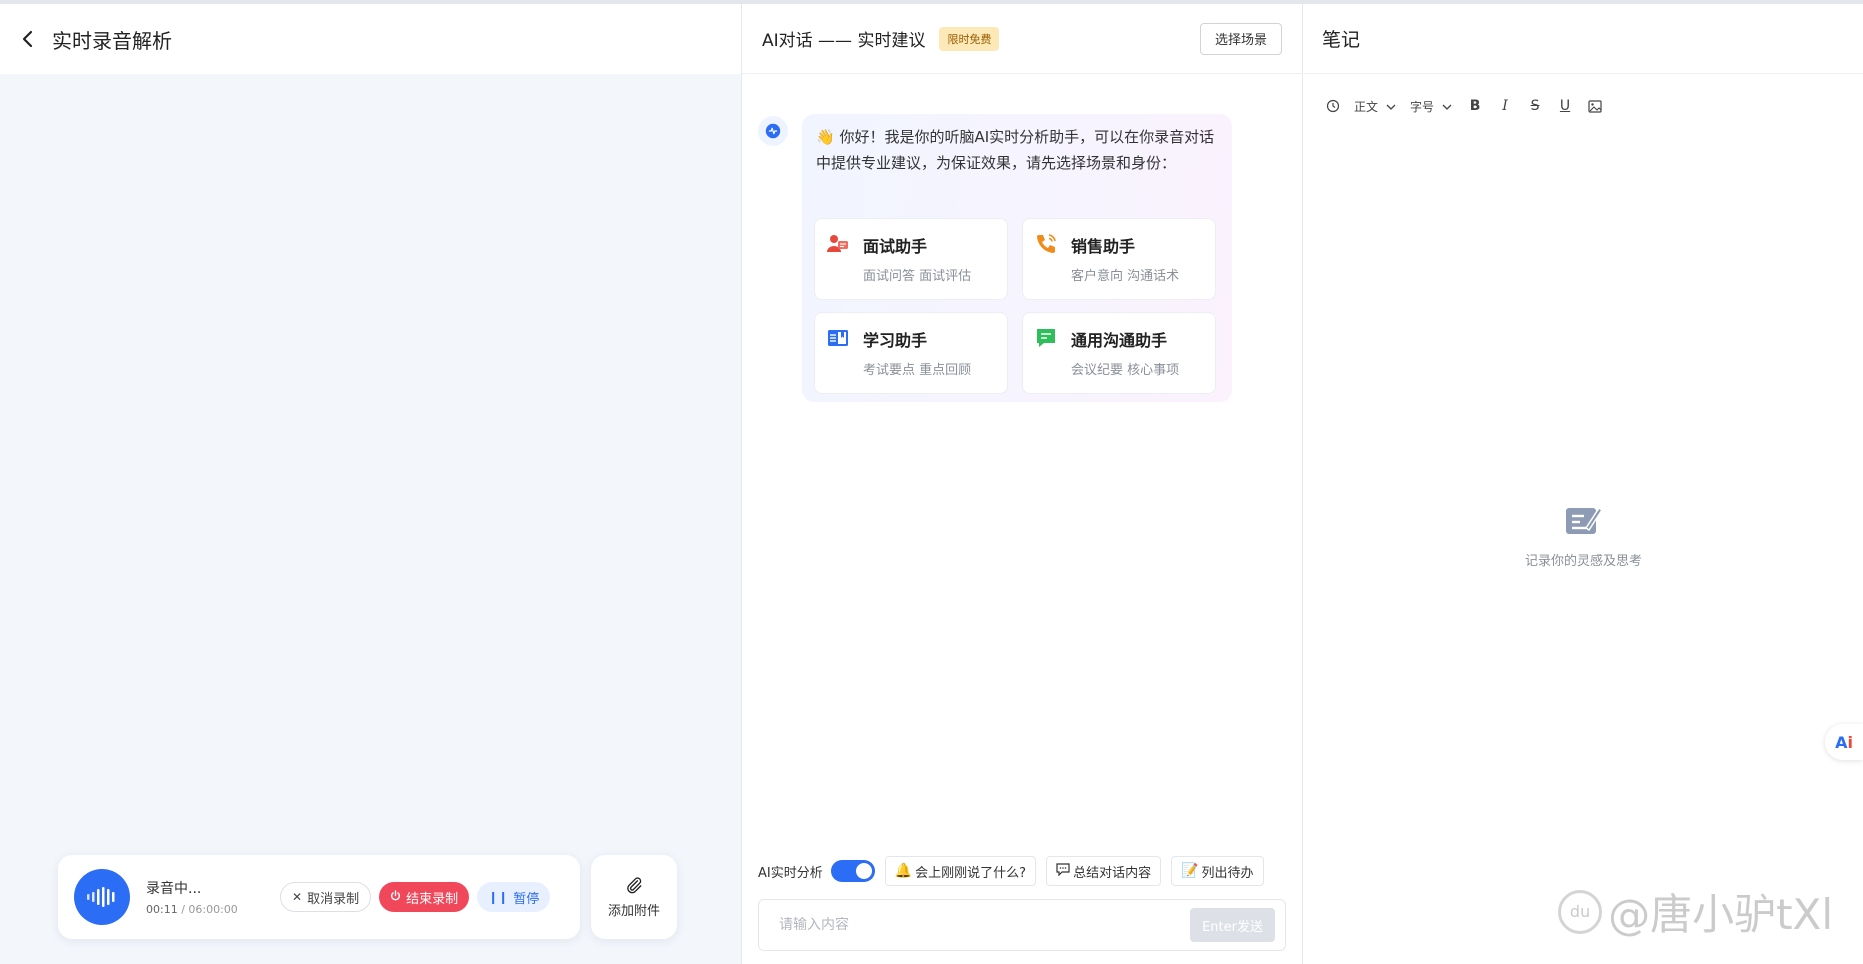 Image resolution: width=1863 pixels, height=964 pixels. What do you see at coordinates (969, 38) in the screenshot?
I see `free-badge: 限时免费` at bounding box center [969, 38].